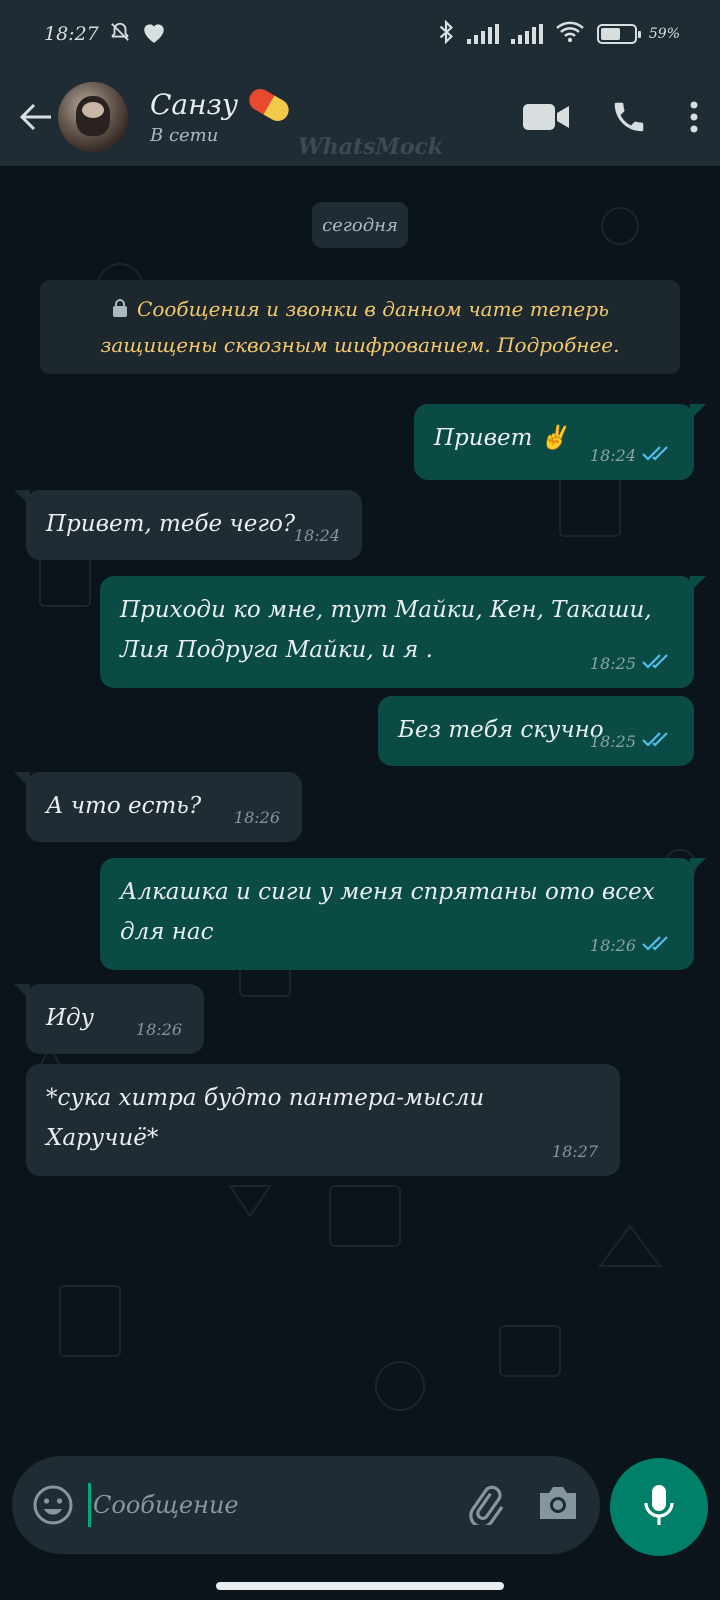 The height and width of the screenshot is (1600, 720). I want to click on watermark: WhatsMock, so click(371, 147).